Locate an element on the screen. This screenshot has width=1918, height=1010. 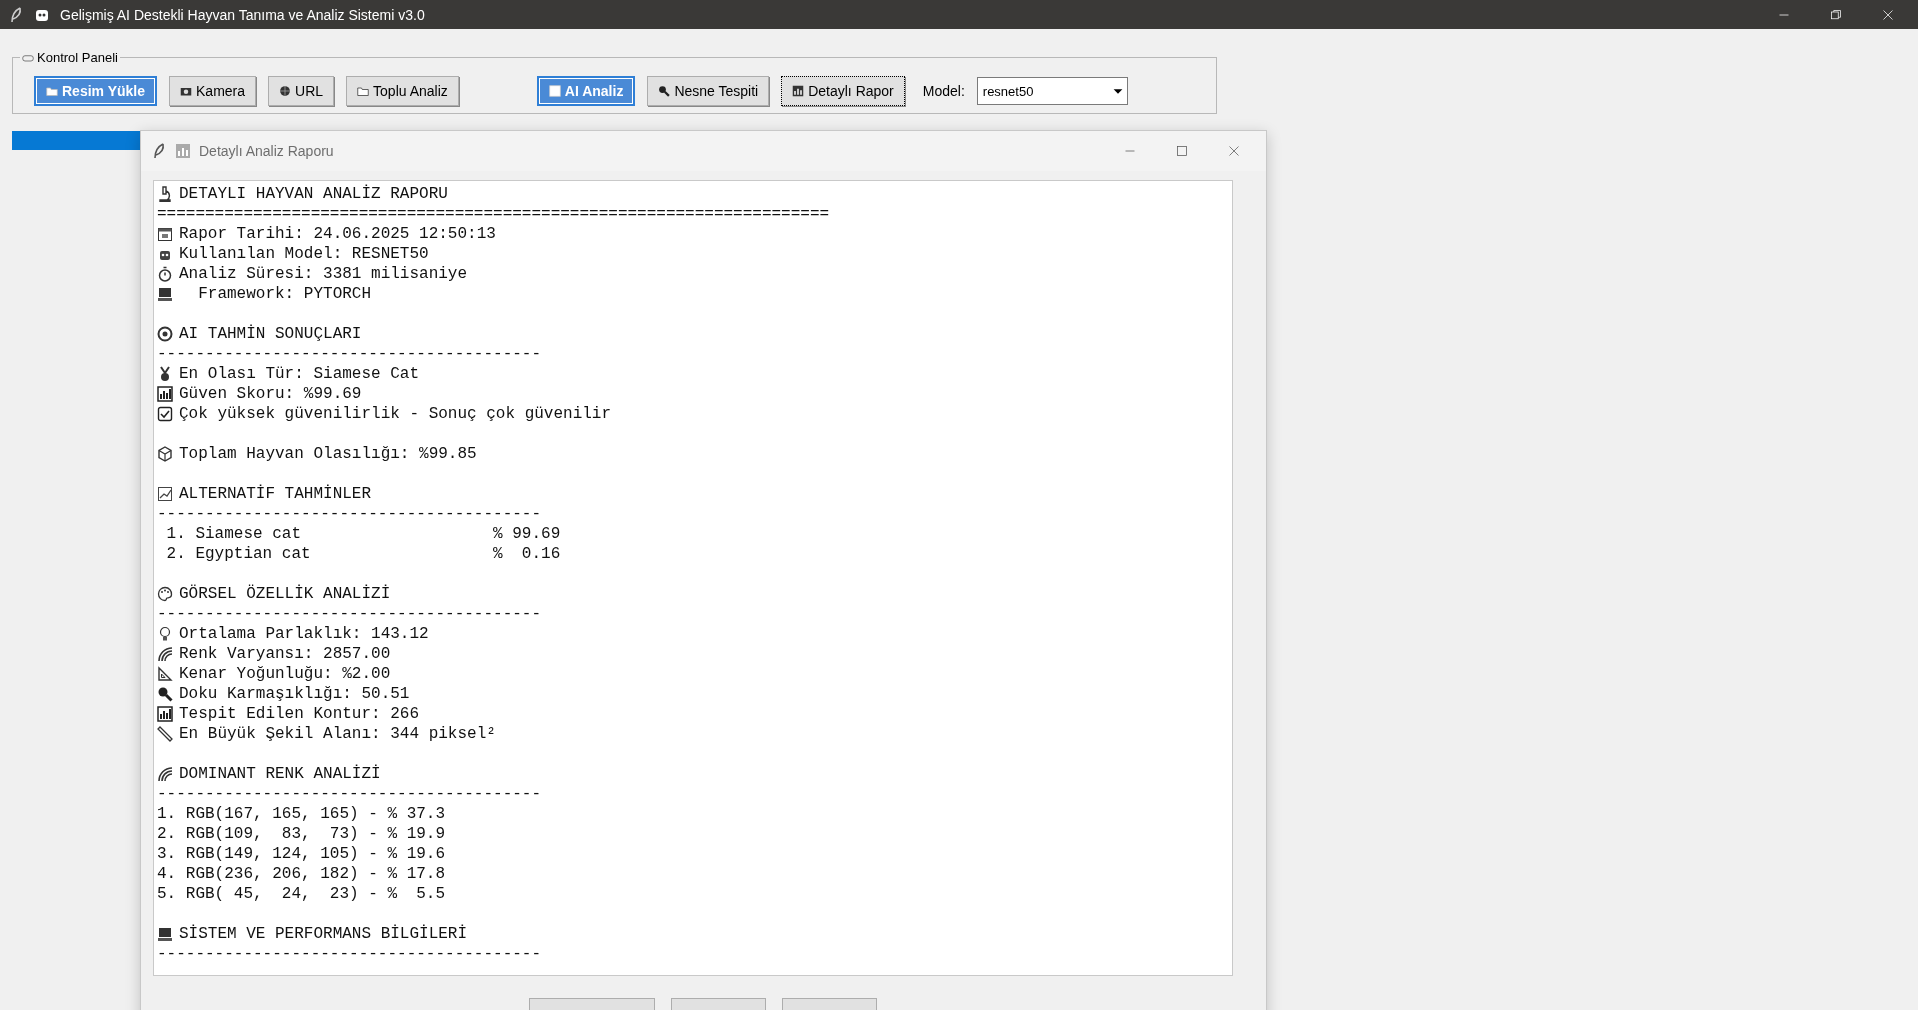
report-line: 1. Siamese cat % 99.69 is located at coordinates (363, 534).